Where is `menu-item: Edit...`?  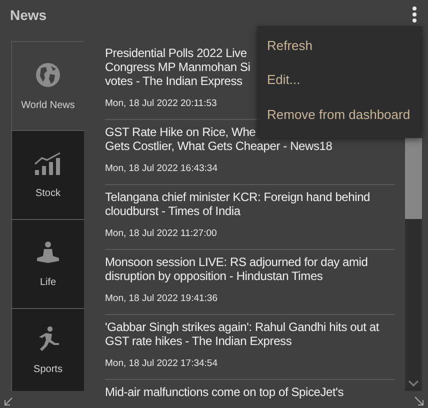
menu-item: Edit... is located at coordinates (339, 86).